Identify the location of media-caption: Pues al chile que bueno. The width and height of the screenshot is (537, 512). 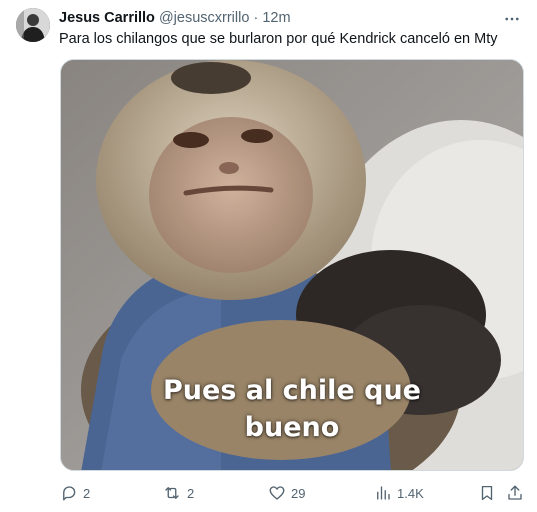
(292, 409).